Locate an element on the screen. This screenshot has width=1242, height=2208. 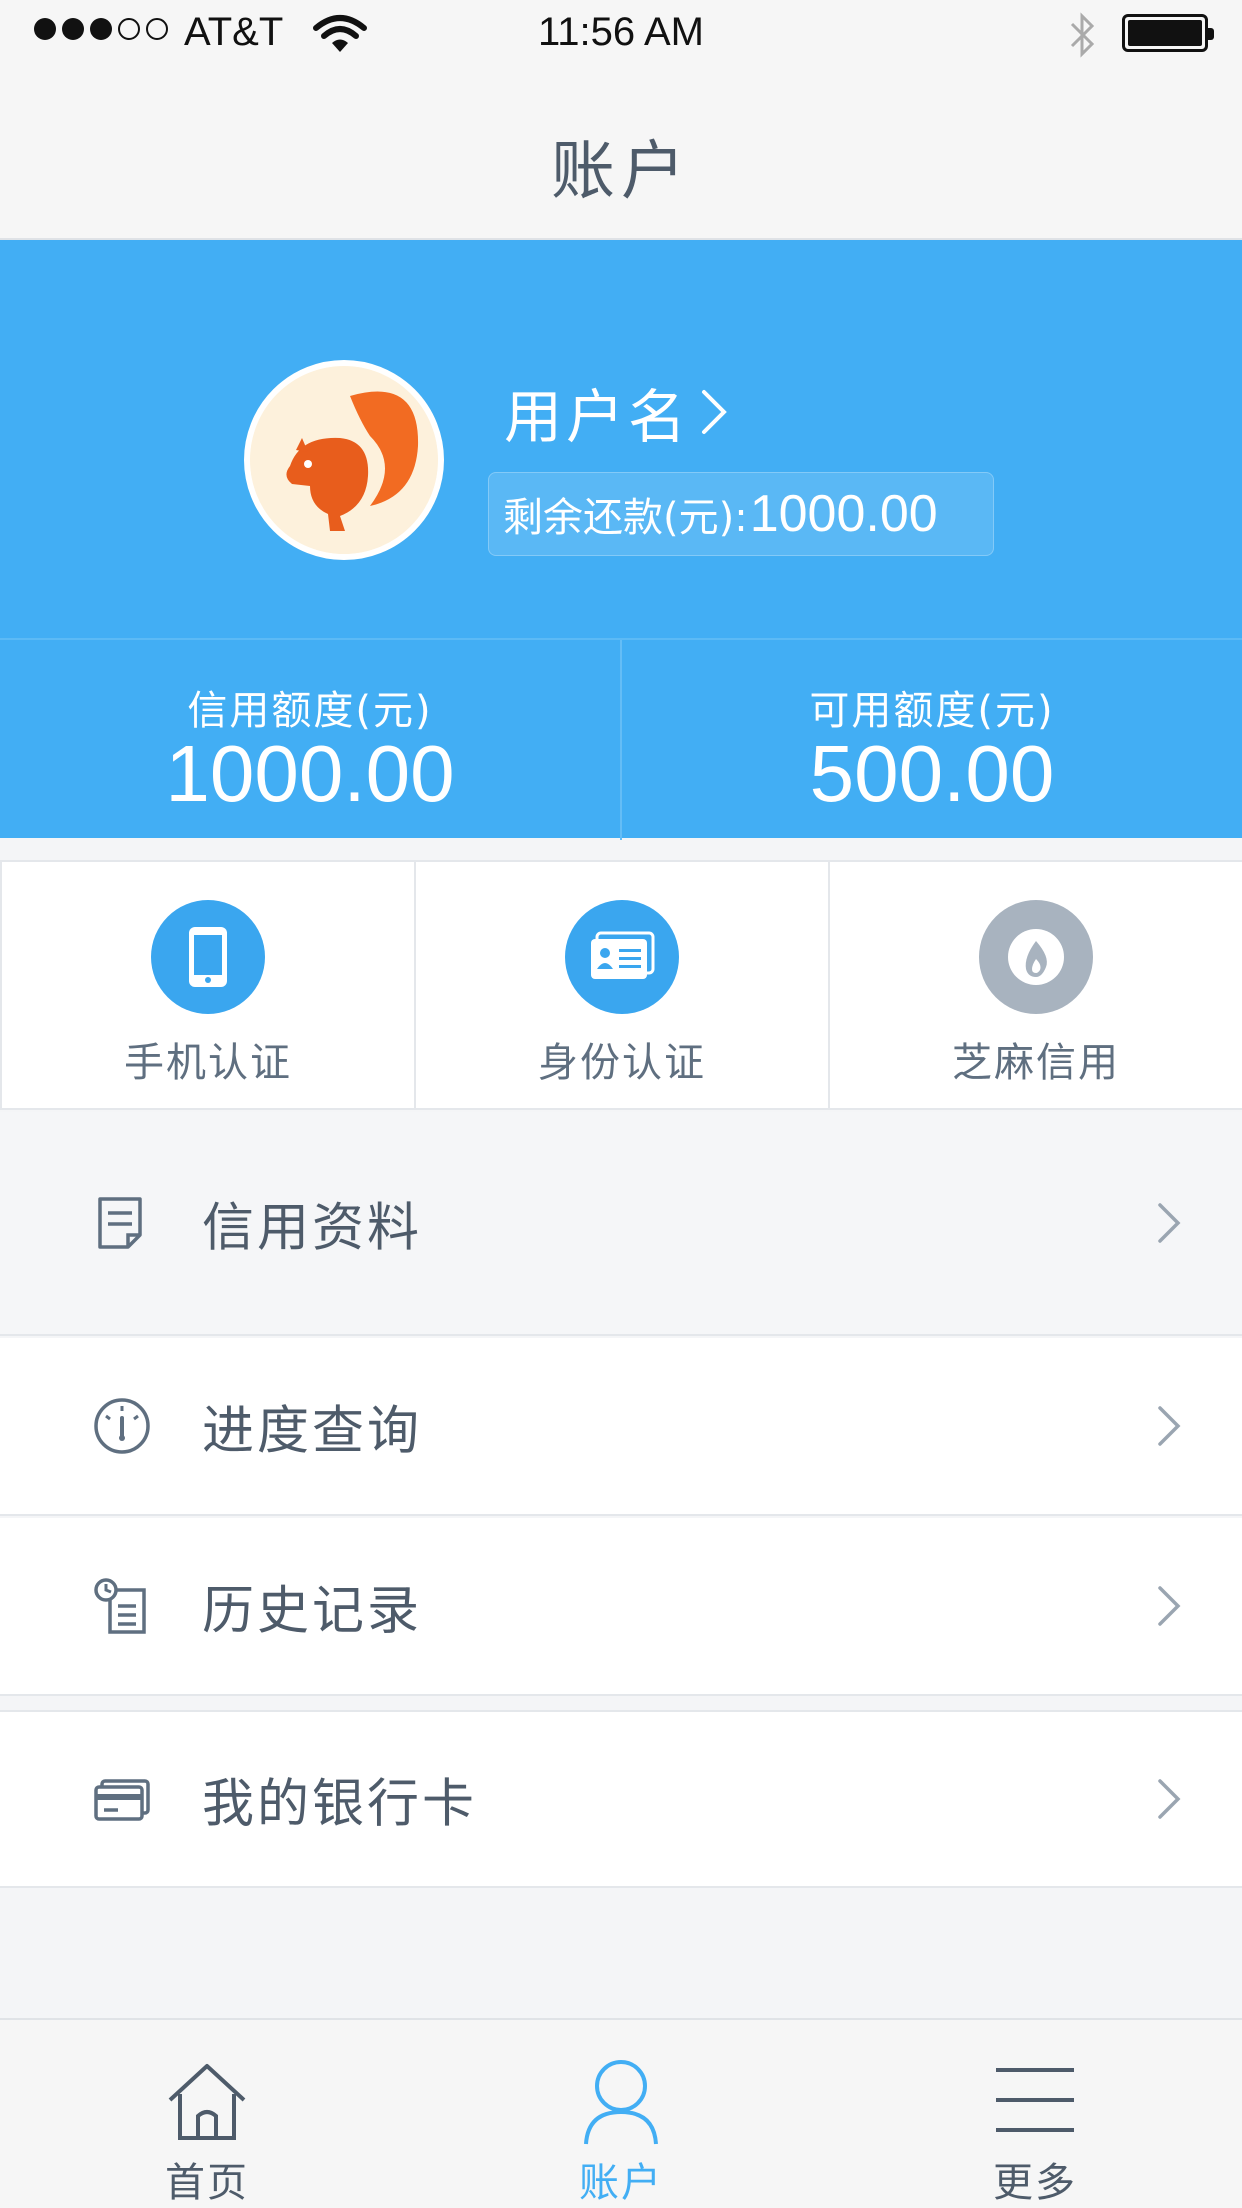
status-time: 11:56 AM is located at coordinates (621, 32).